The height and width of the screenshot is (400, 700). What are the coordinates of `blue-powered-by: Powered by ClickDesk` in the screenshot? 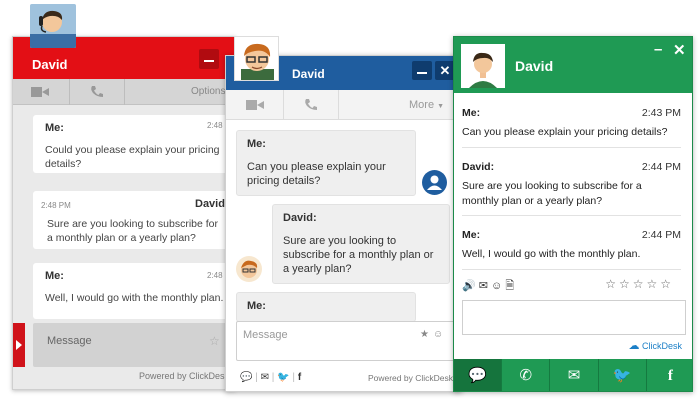 It's located at (410, 378).